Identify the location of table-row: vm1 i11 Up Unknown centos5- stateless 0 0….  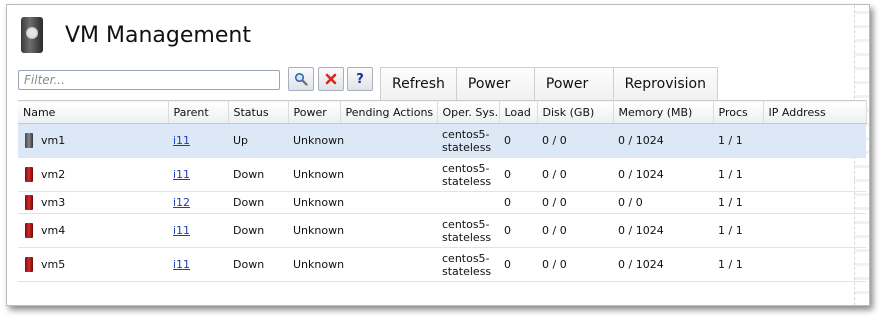
(442, 140).